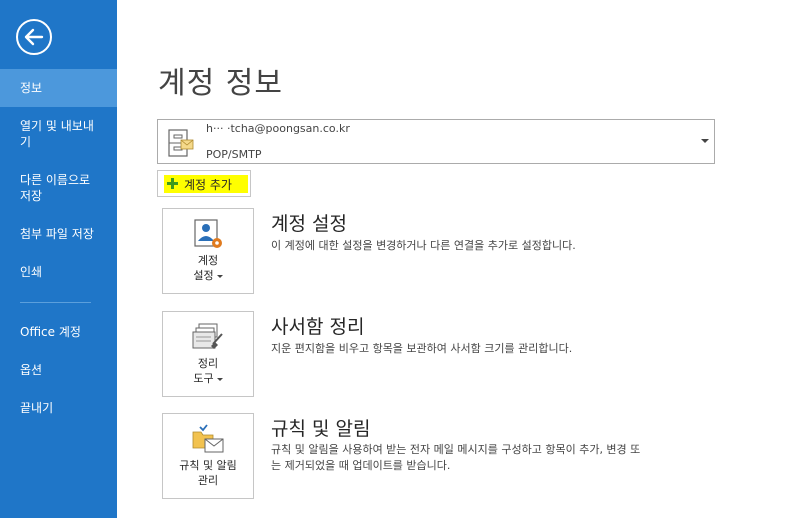 This screenshot has height=518, width=785. What do you see at coordinates (234, 154) in the screenshot?
I see `account-type: POP/SMTP` at bounding box center [234, 154].